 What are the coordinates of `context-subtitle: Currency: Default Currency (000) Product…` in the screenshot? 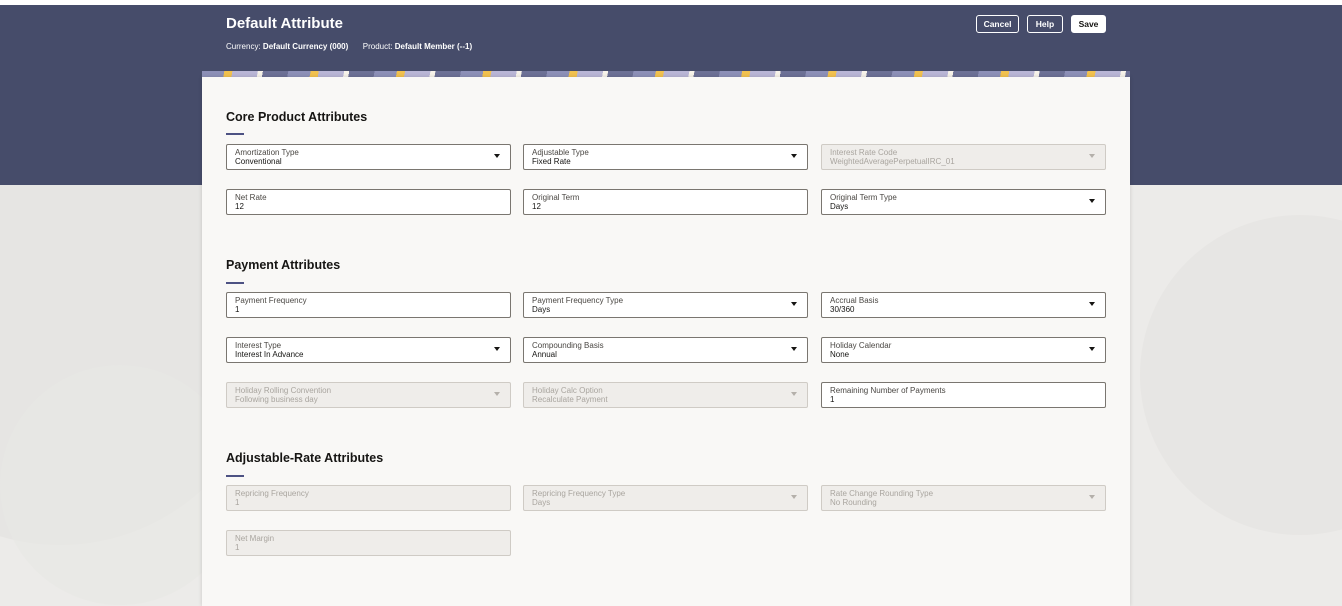 It's located at (349, 46).